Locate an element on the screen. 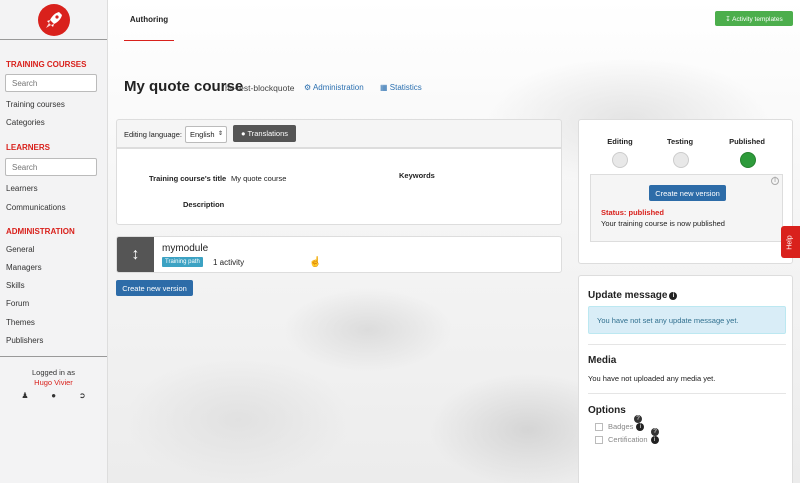 This screenshot has width=800, height=483. help-tab: Help is located at coordinates (790, 242).